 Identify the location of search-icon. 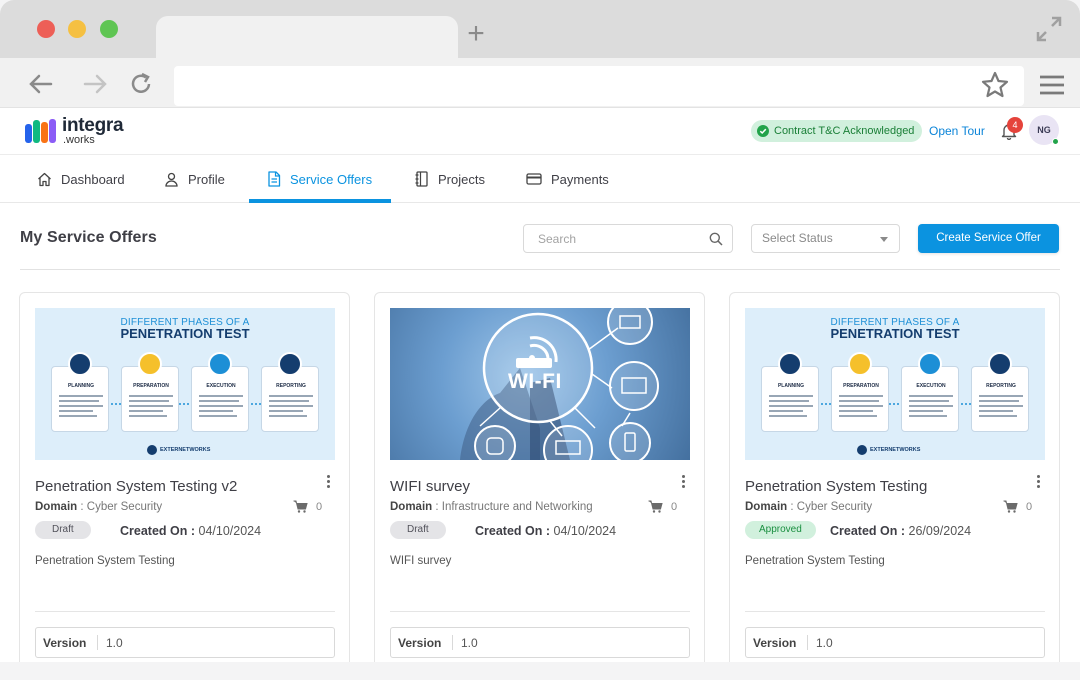
(716, 239).